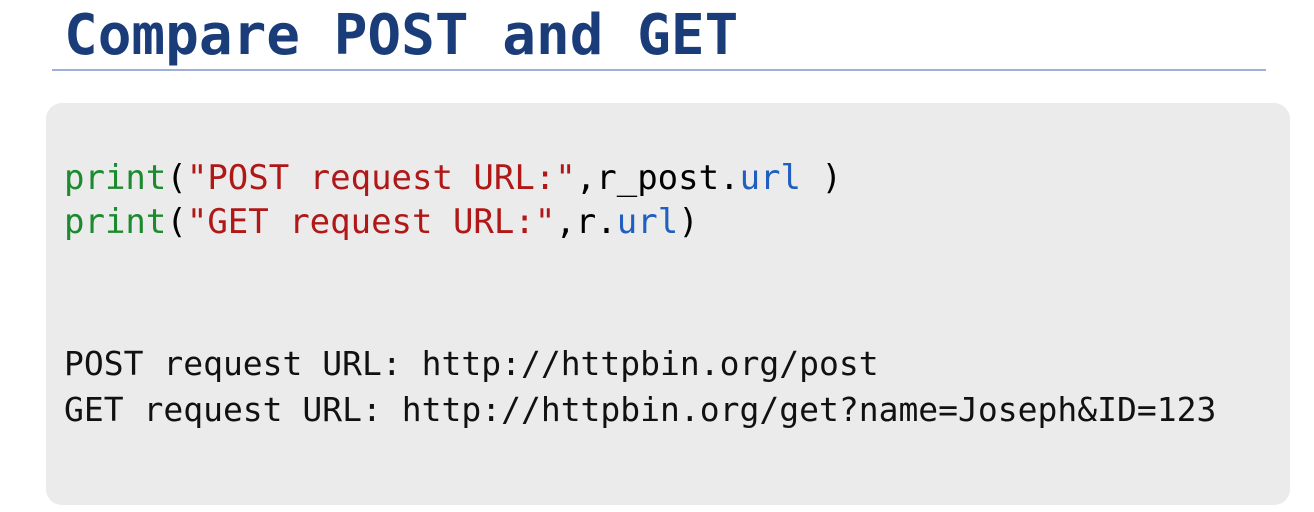  What do you see at coordinates (658, 178) in the screenshot?
I see `object-name: r_post` at bounding box center [658, 178].